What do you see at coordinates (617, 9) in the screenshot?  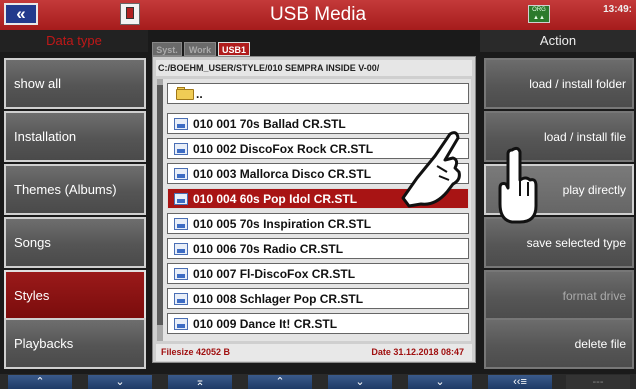 I see `clock: 13:49:` at bounding box center [617, 9].